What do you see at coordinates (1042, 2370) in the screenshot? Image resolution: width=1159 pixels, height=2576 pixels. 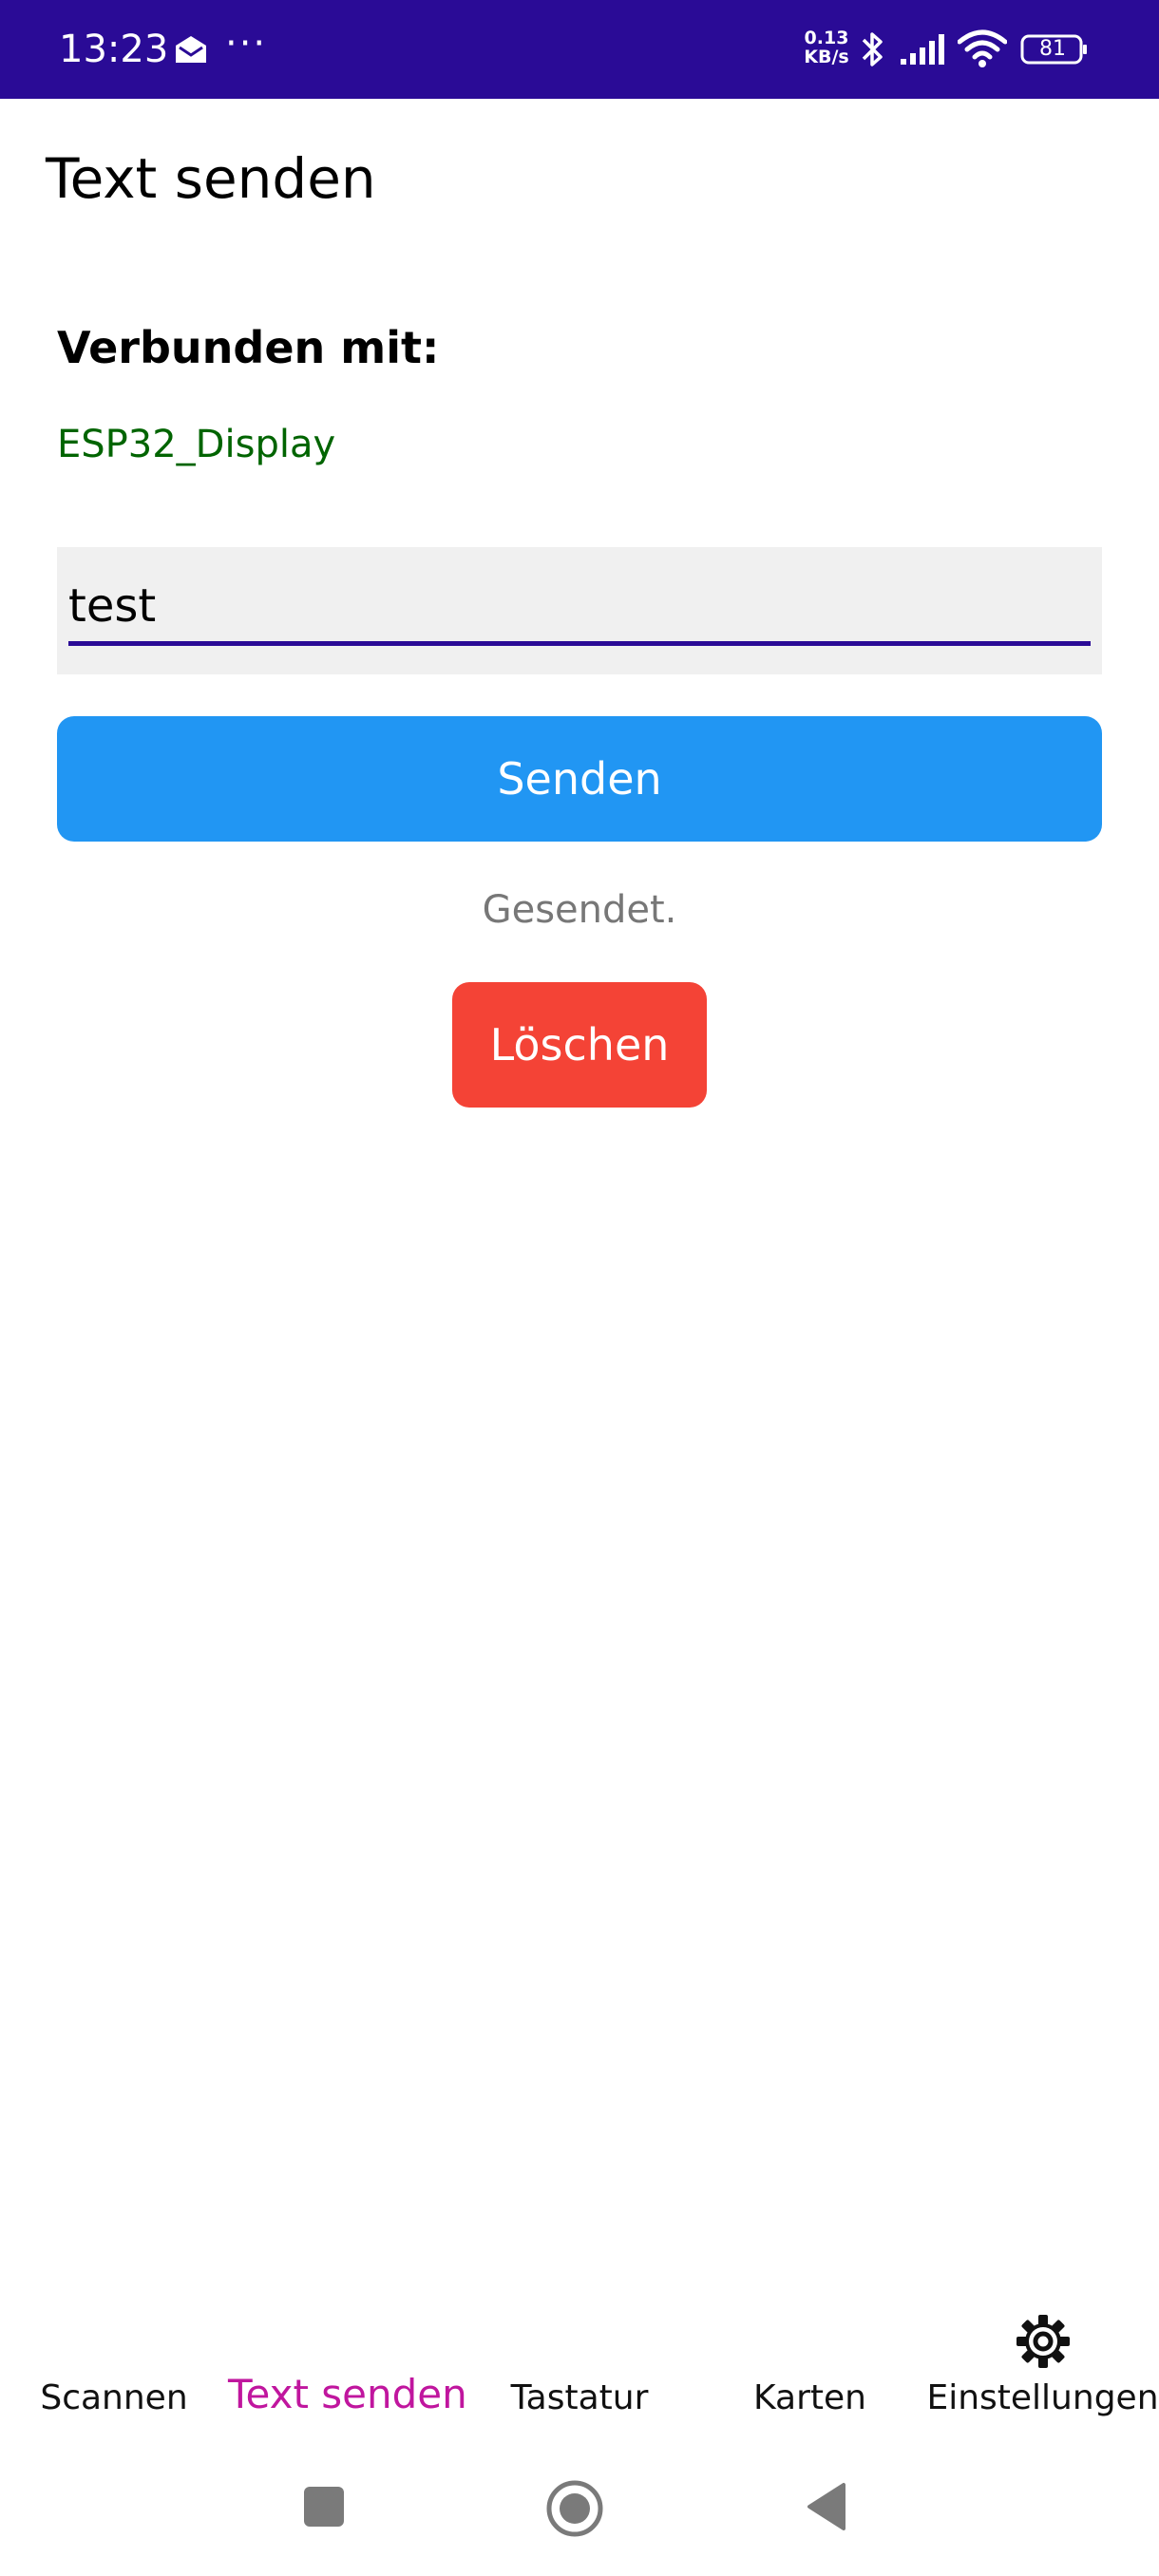 I see `tab-einstellungen: Einstellungen` at bounding box center [1042, 2370].